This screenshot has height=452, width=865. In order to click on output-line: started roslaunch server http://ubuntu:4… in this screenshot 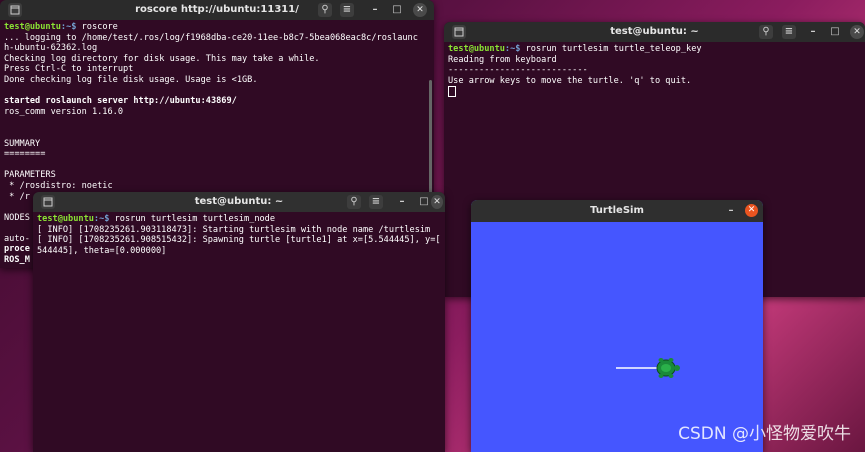, I will do `click(120, 101)`.